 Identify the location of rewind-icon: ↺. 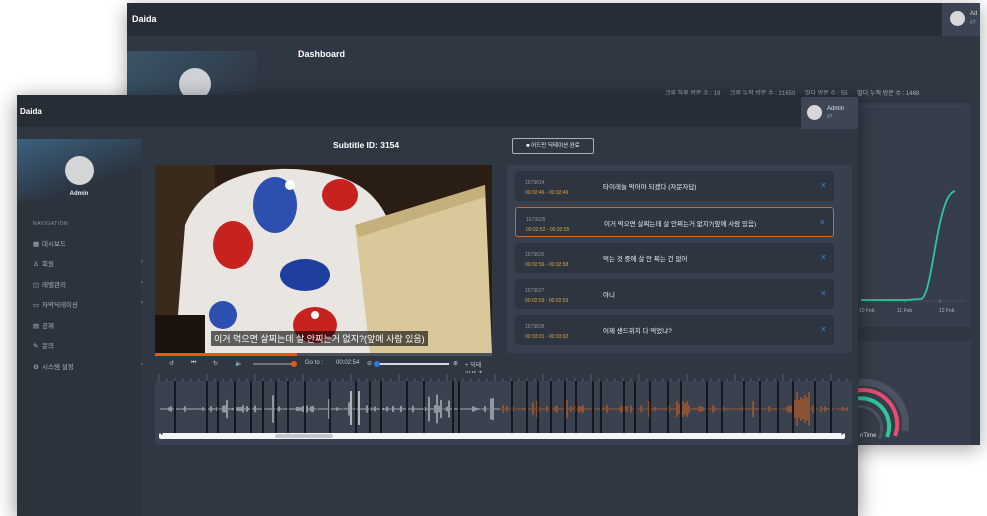
(171, 363).